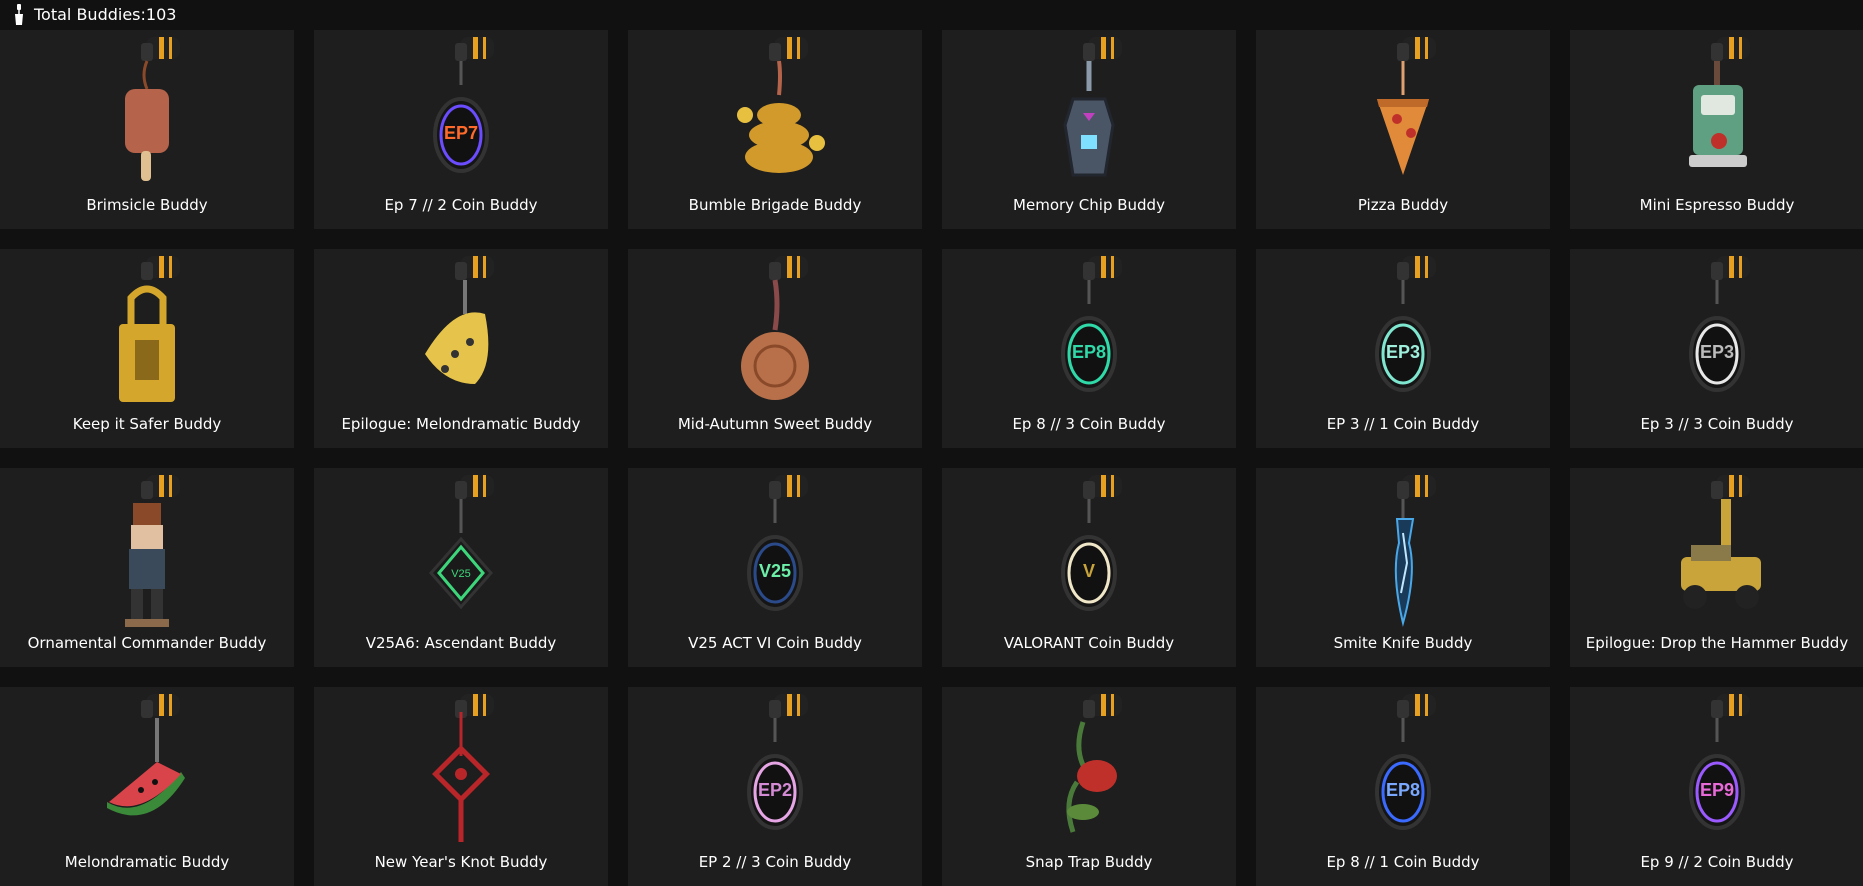 The image size is (1863, 886). Describe the element at coordinates (461, 862) in the screenshot. I see `buddy-name: New Year's Knot Buddy` at that location.